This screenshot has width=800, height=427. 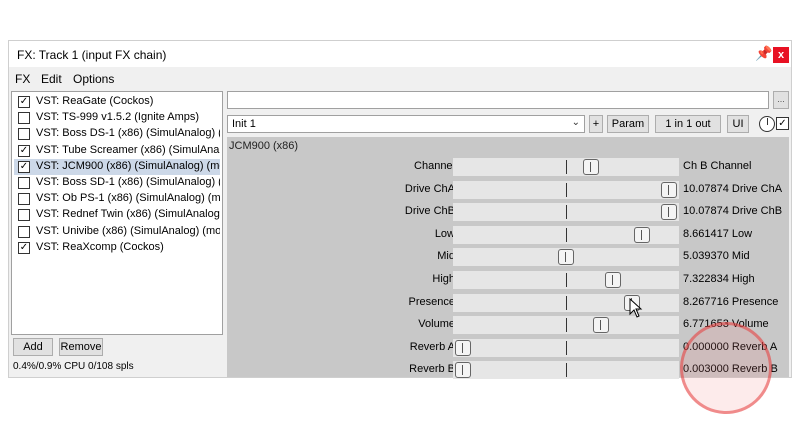 I want to click on menu-fx: FX, so click(x=22, y=79).